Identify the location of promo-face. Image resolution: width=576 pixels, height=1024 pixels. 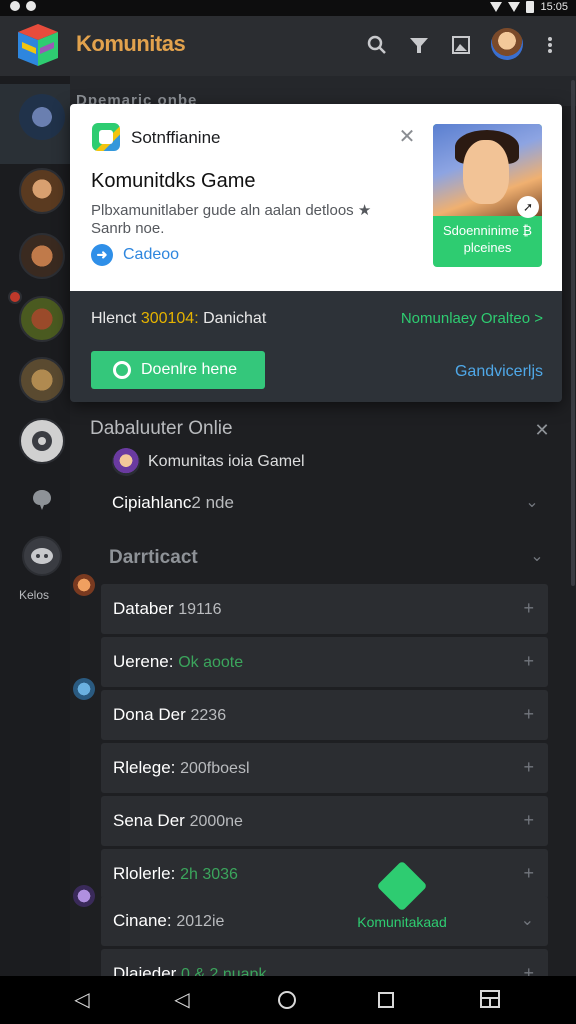
(486, 172).